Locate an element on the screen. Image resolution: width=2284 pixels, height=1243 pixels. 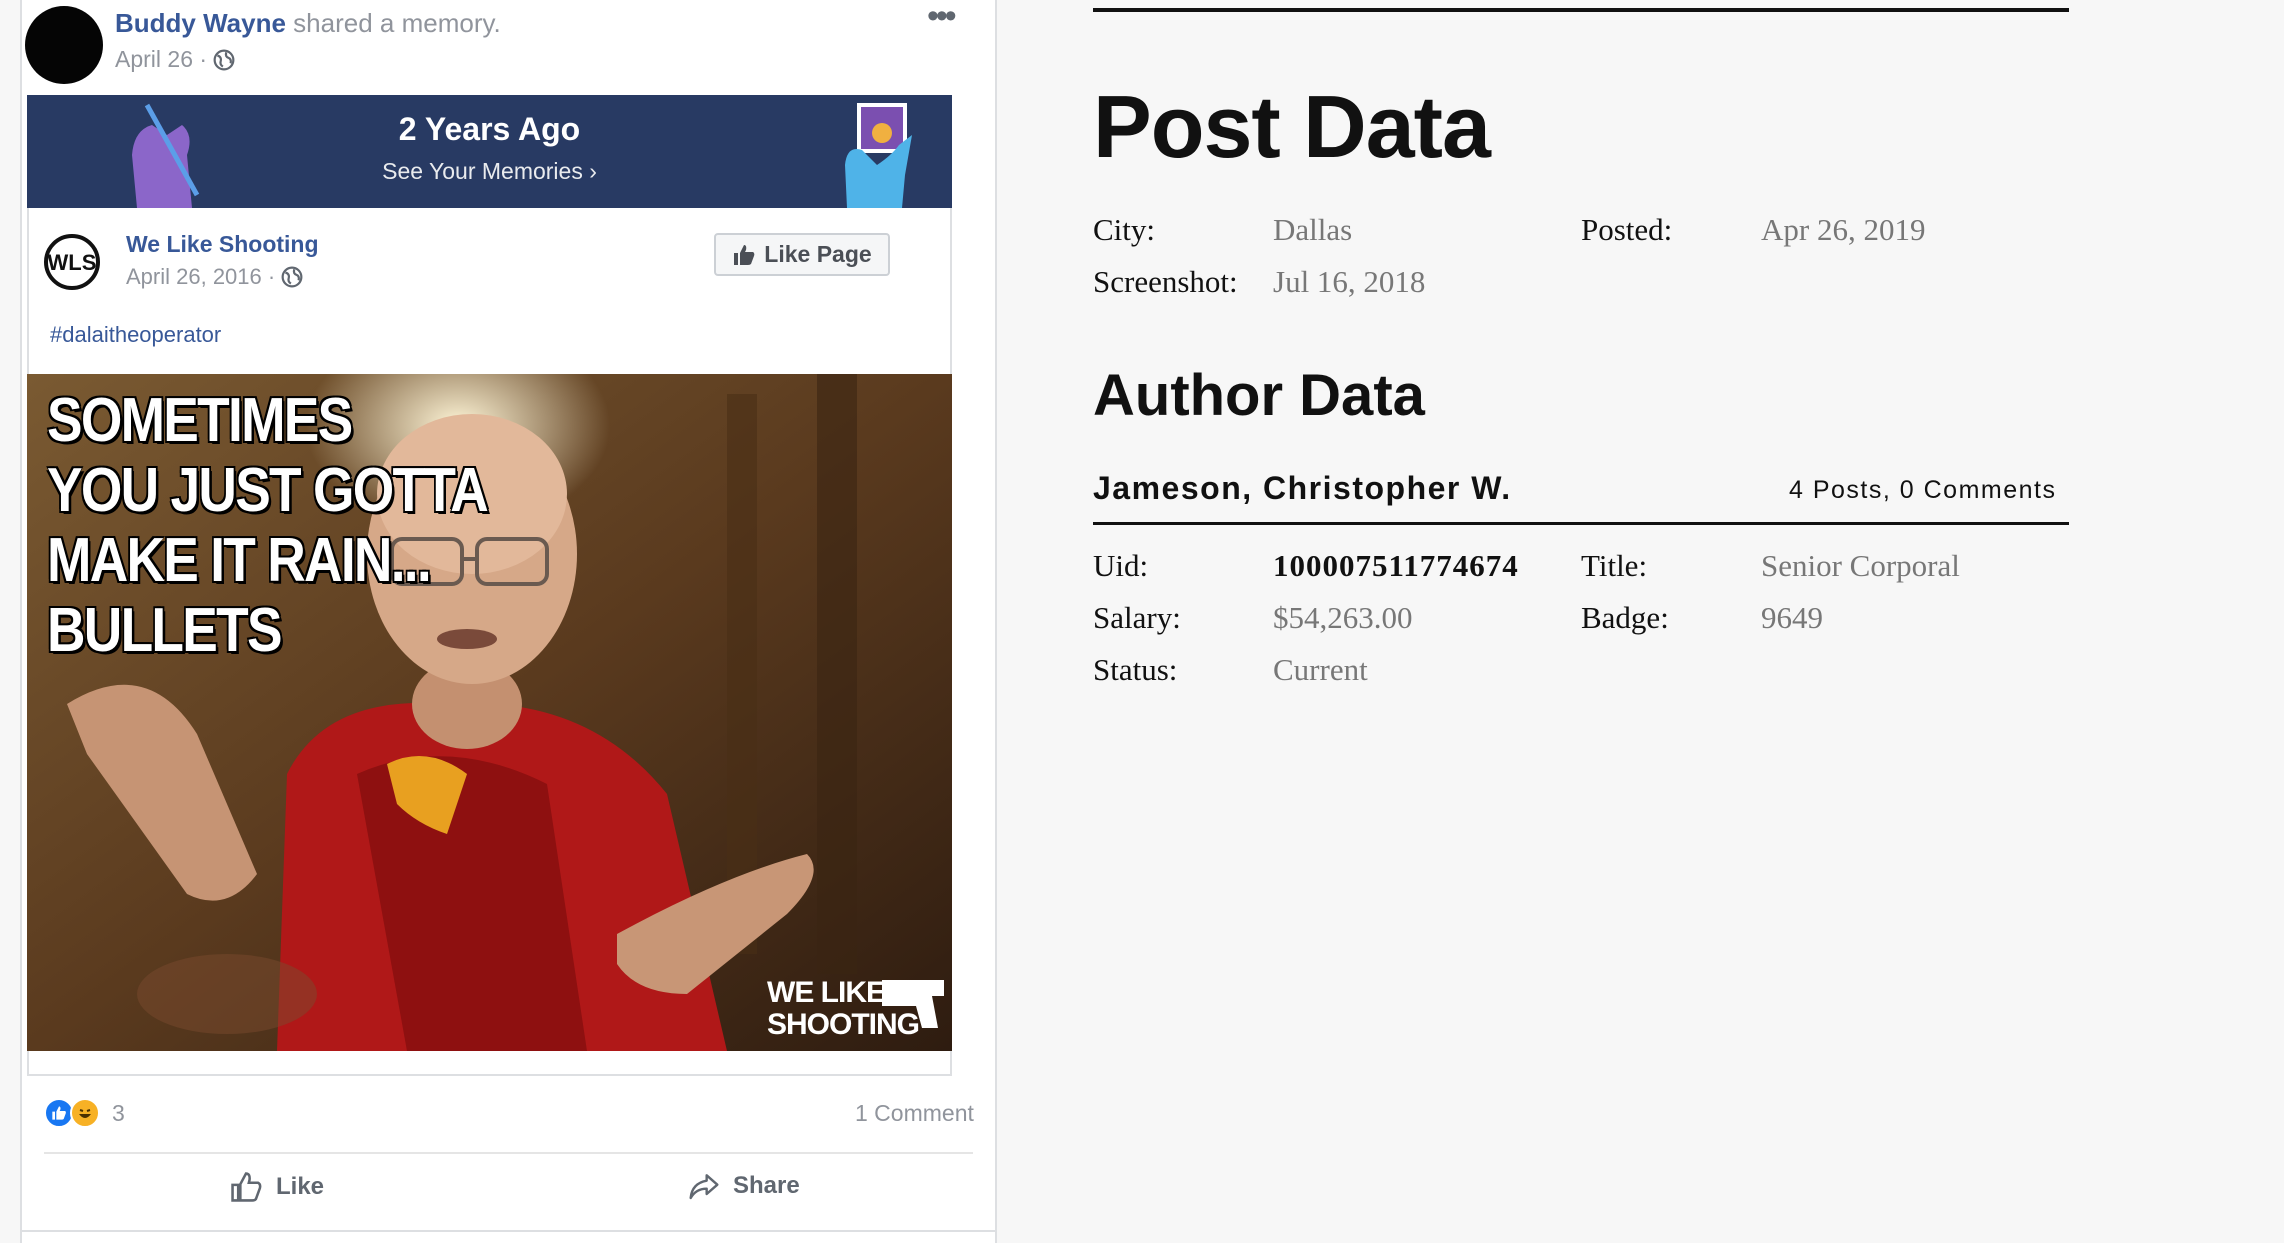
author-data-heading: Author Data is located at coordinates (1259, 395).